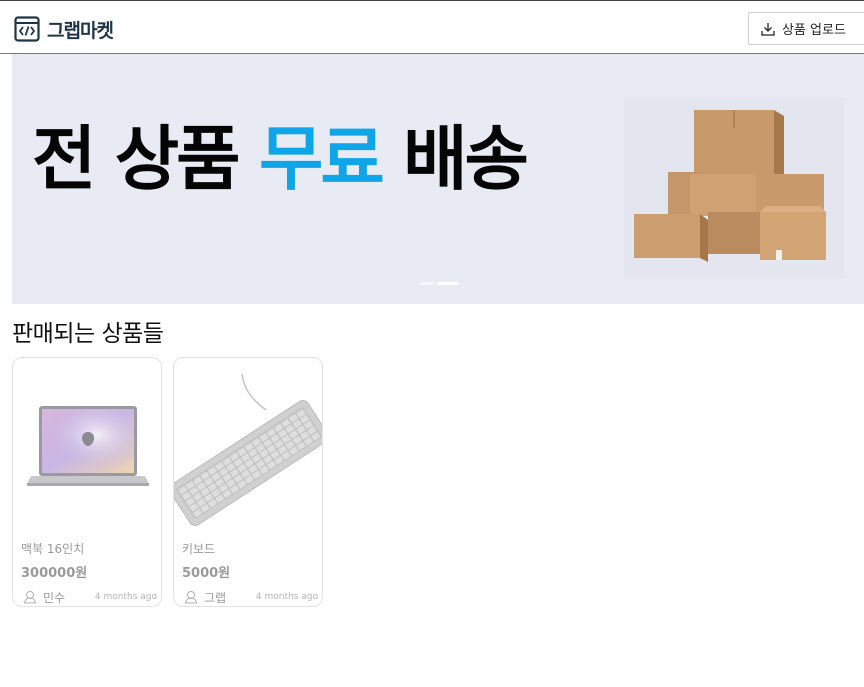  Describe the element at coordinates (321, 159) in the screenshot. I see `banner-text-accent: 무료` at that location.